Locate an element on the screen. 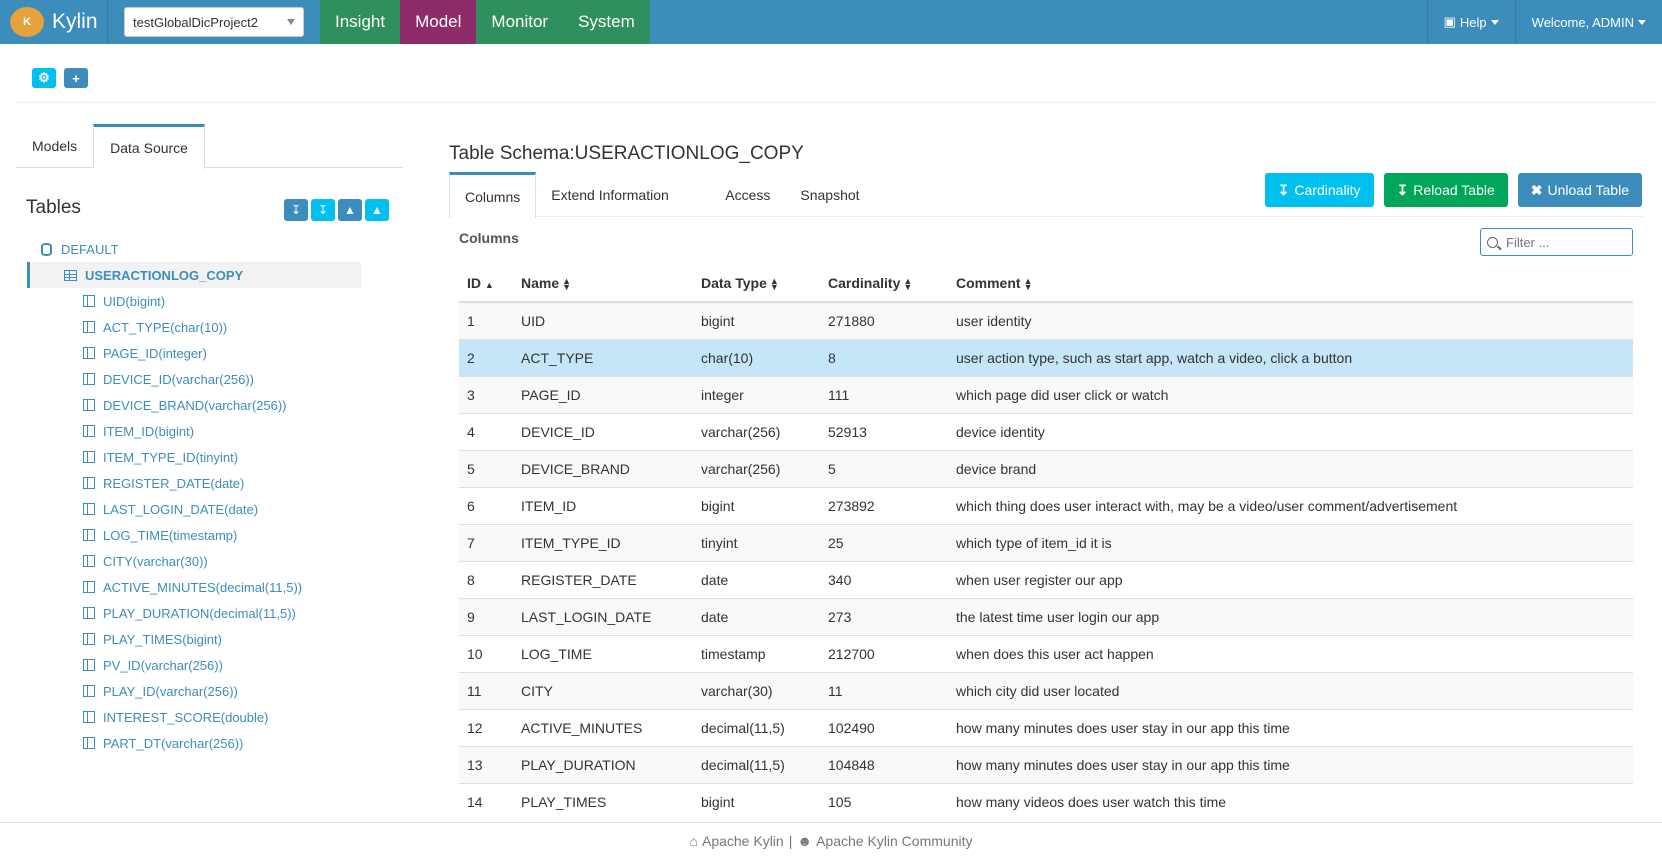 Image resolution: width=1662 pixels, height=858 pixels. model-options-button: ⚙ is located at coordinates (44, 78).